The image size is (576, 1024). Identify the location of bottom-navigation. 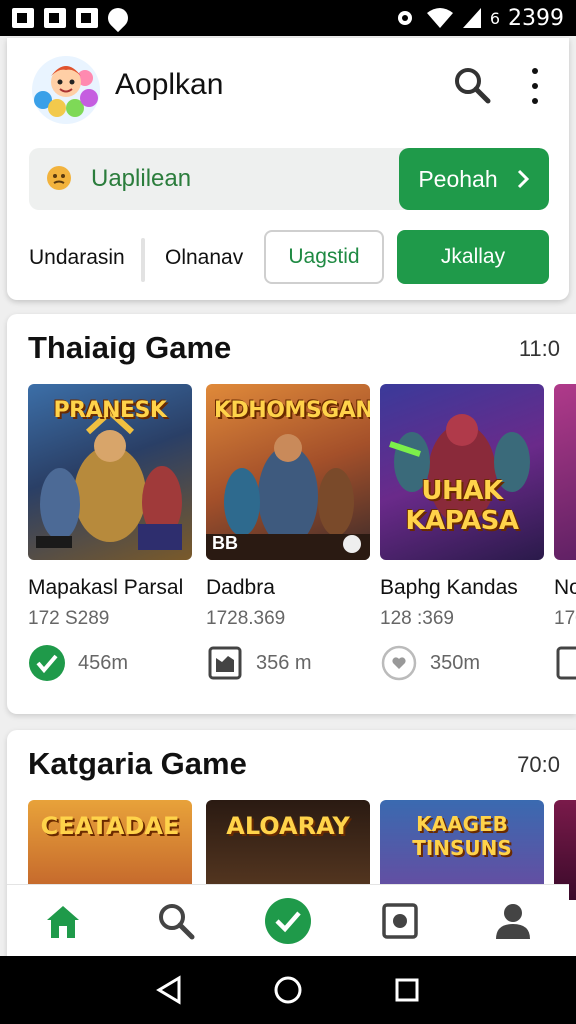
(288, 920).